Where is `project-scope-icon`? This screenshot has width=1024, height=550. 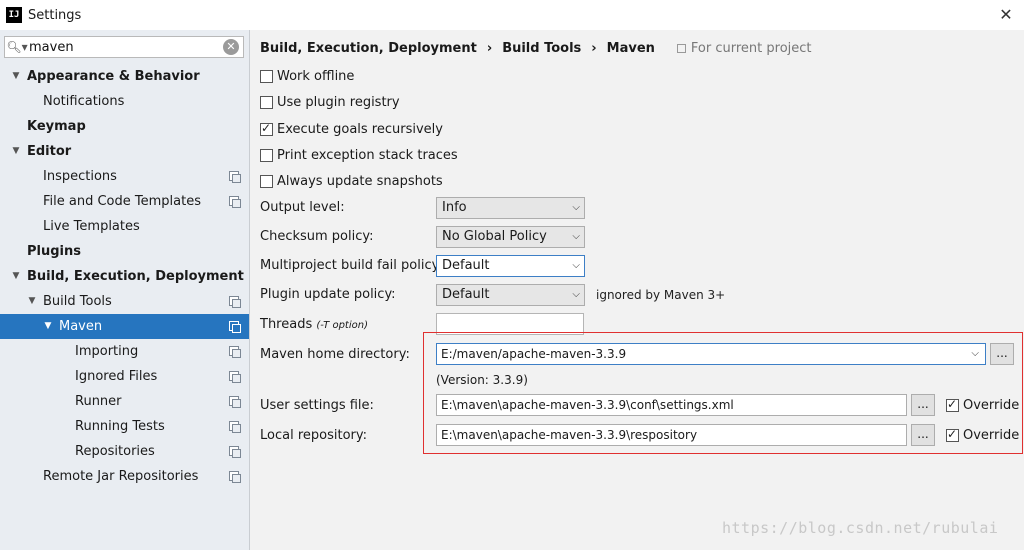 project-scope-icon is located at coordinates (681, 48).